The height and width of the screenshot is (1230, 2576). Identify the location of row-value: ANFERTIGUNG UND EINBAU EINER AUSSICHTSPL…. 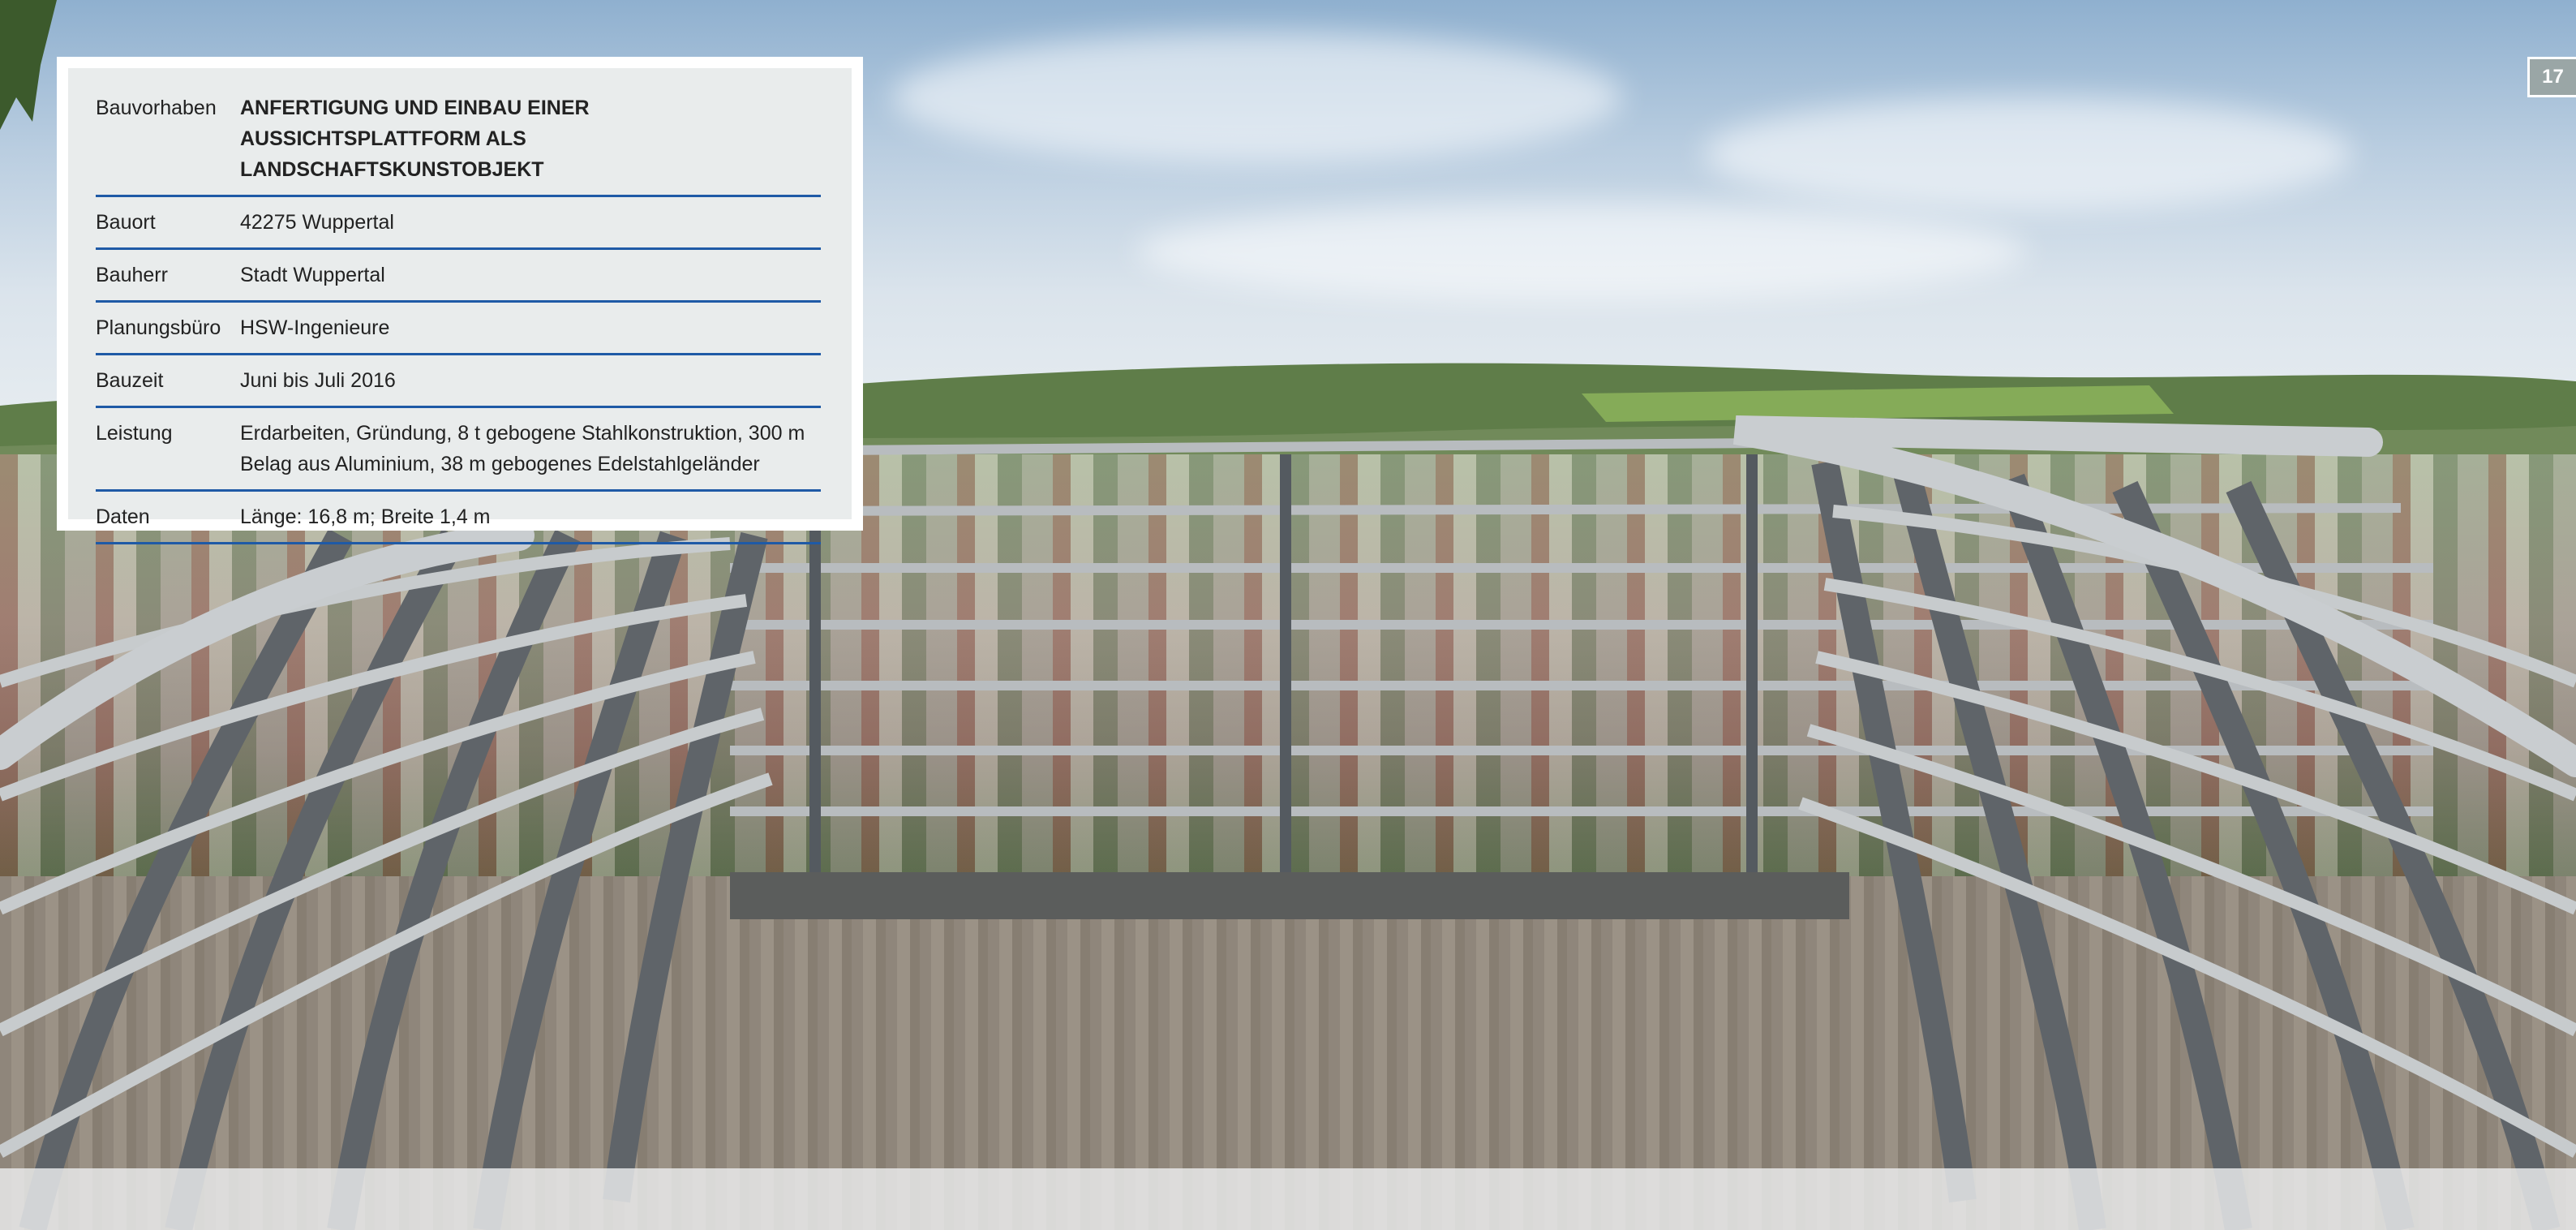
(415, 139).